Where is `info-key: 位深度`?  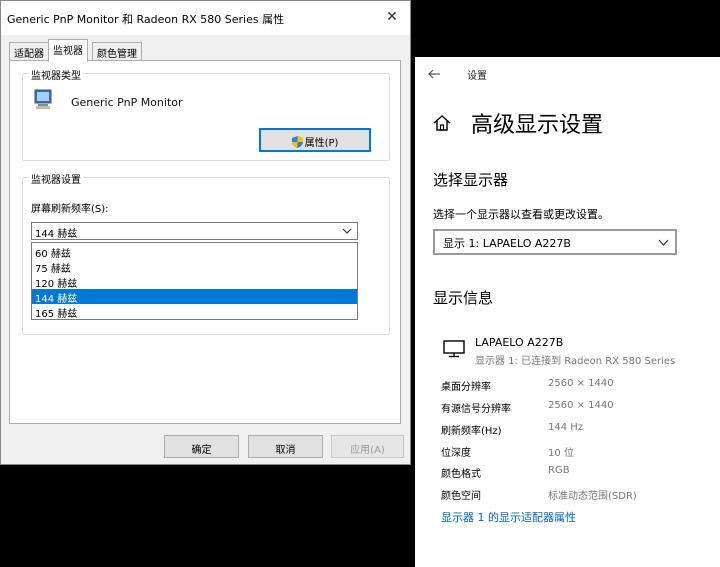
info-key: 位深度 is located at coordinates (456, 453).